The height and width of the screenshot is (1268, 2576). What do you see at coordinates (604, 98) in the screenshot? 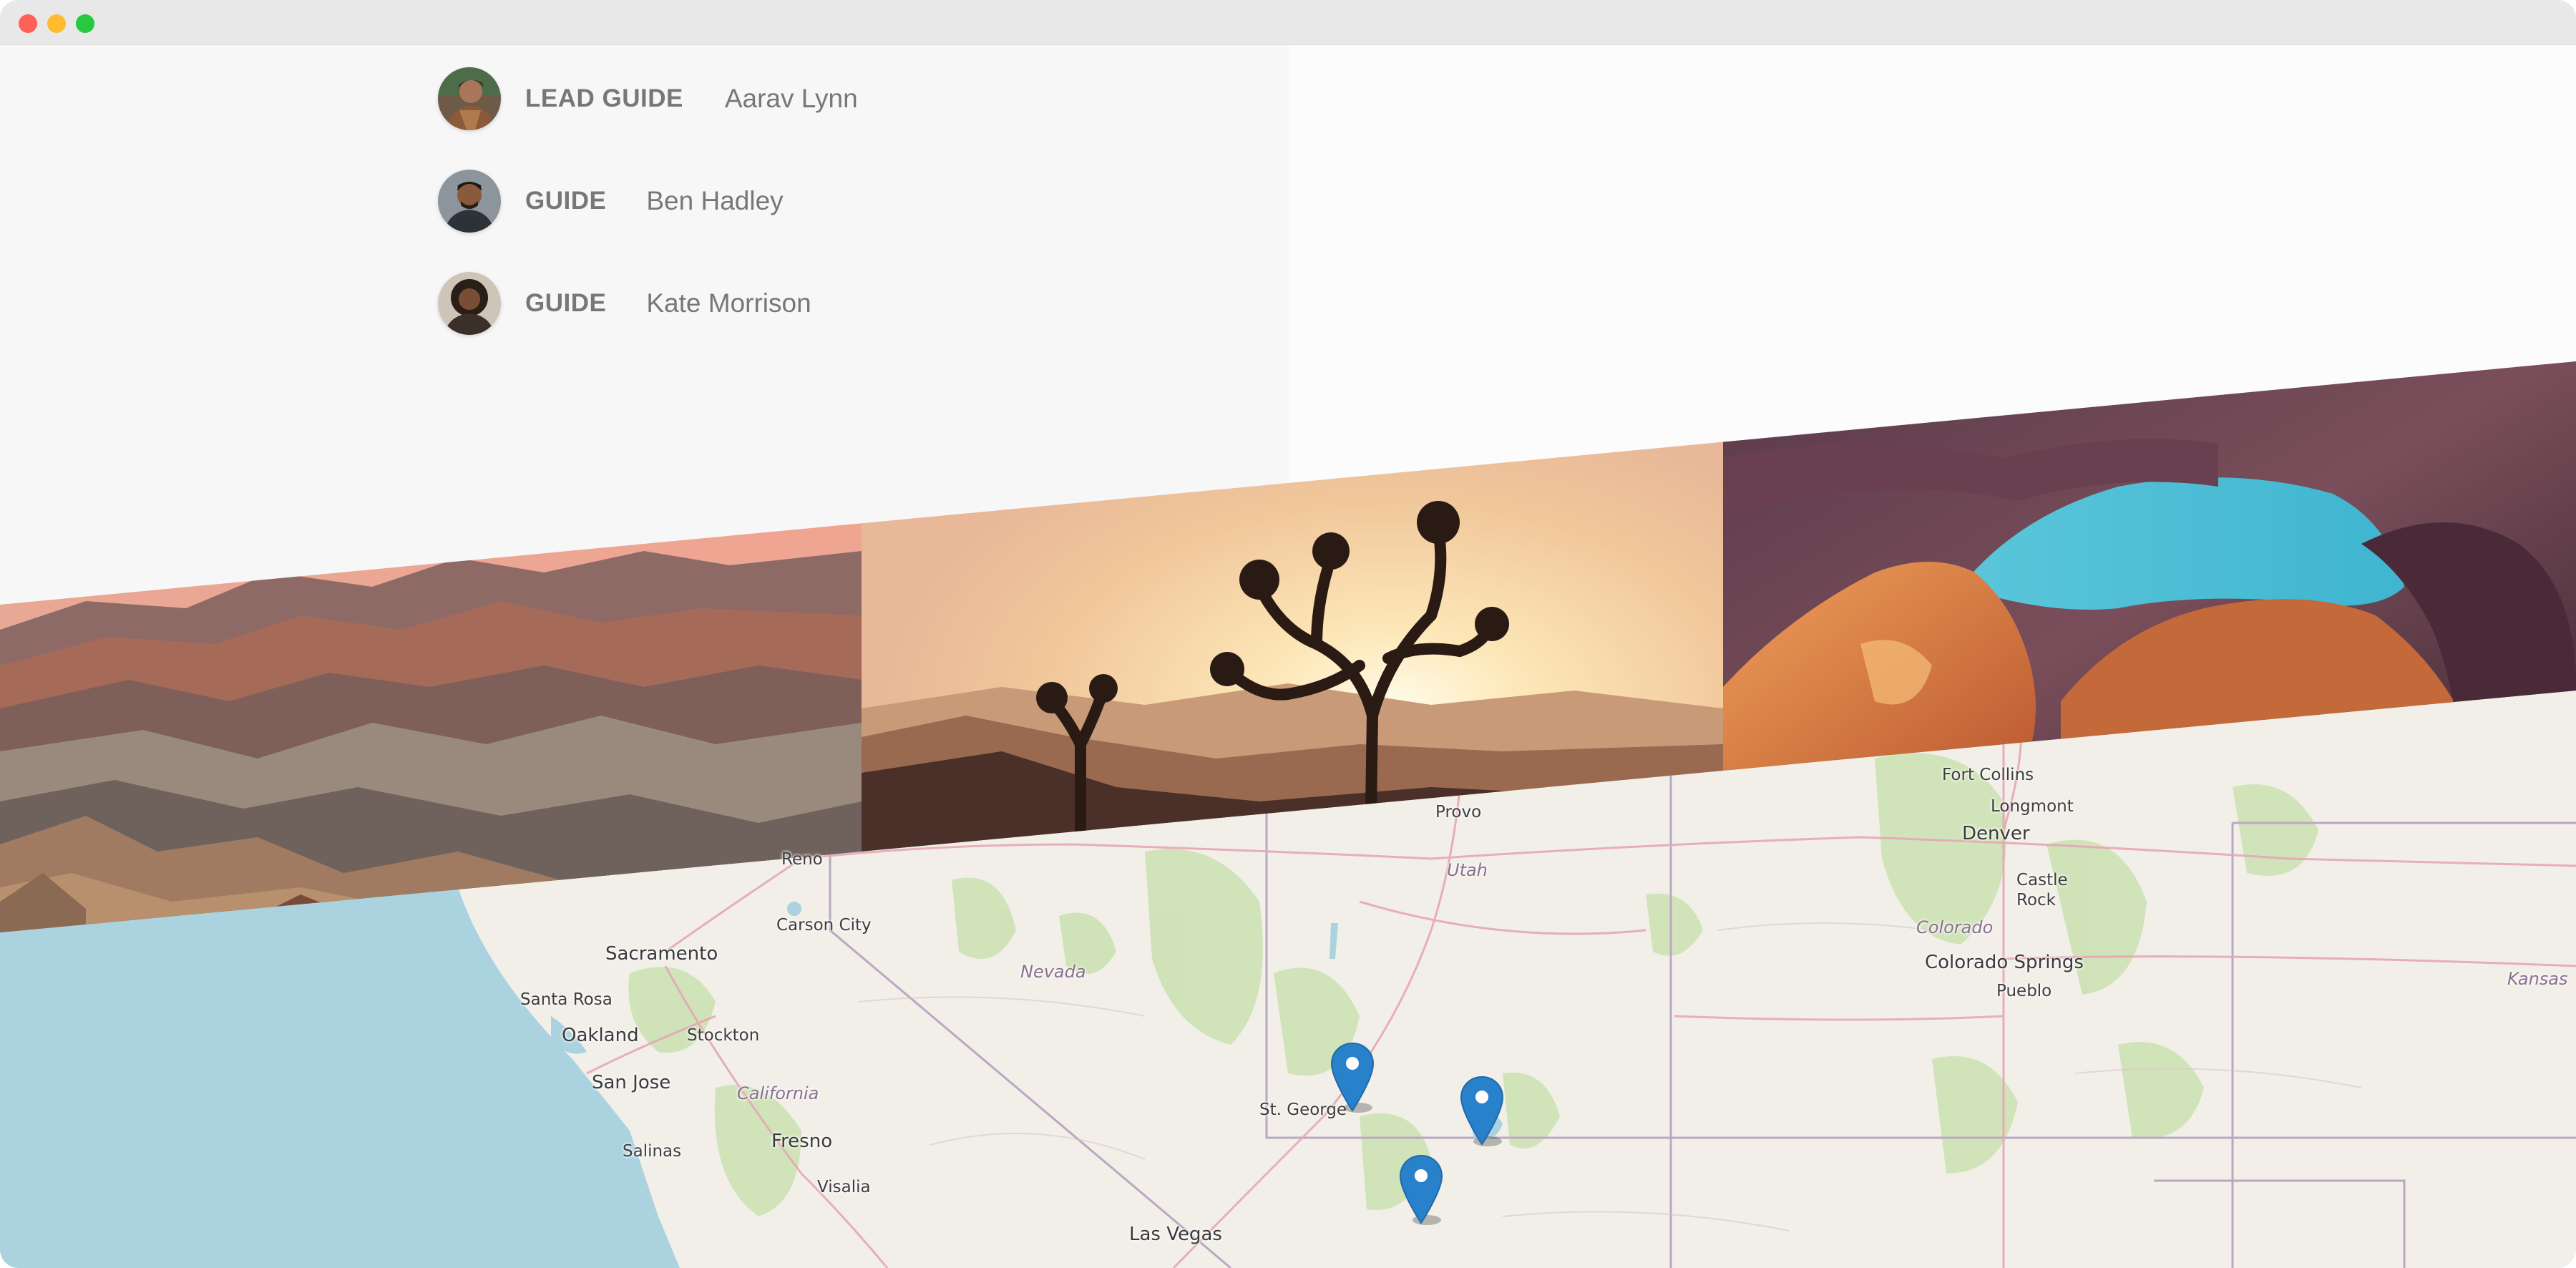
I see `guide-role: LEAD GUIDE` at bounding box center [604, 98].